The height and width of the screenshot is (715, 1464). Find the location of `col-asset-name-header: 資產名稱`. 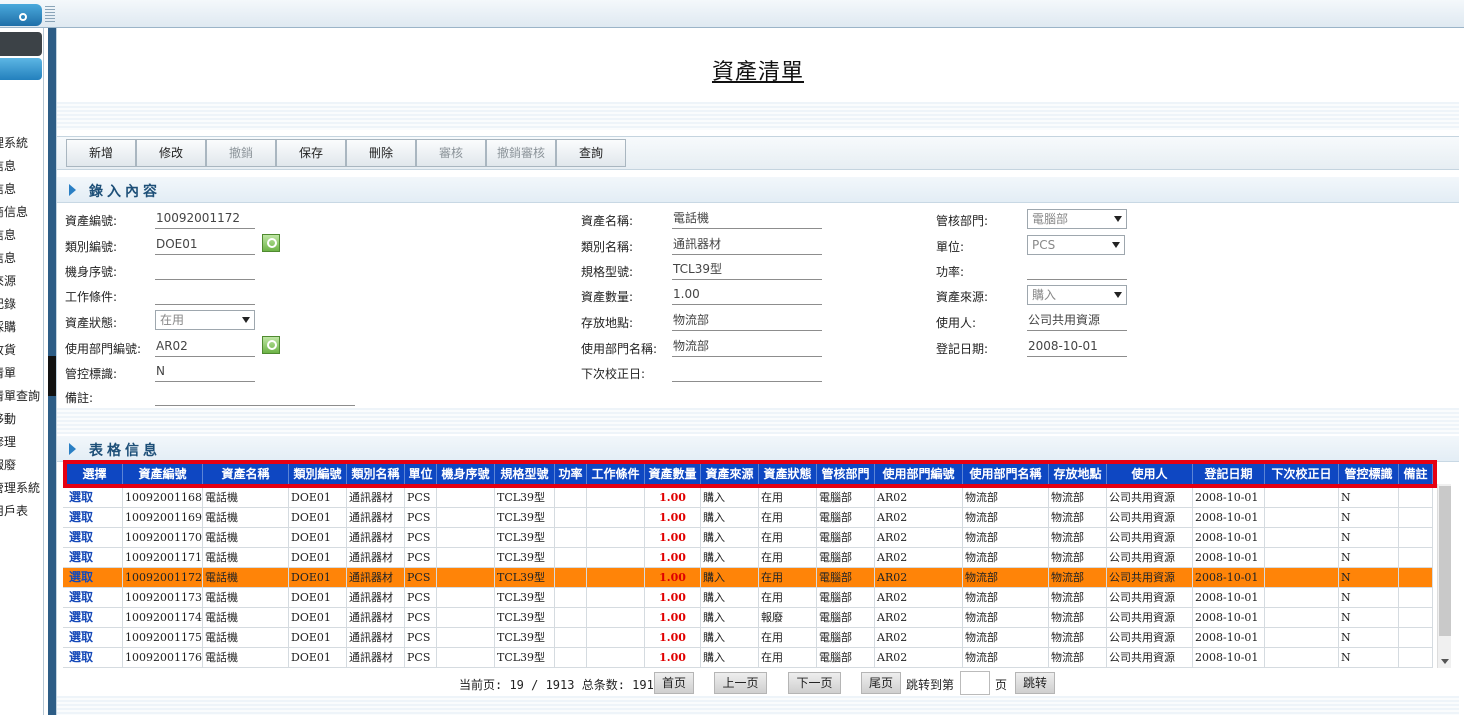

col-asset-name-header: 資產名稱 is located at coordinates (246, 474).